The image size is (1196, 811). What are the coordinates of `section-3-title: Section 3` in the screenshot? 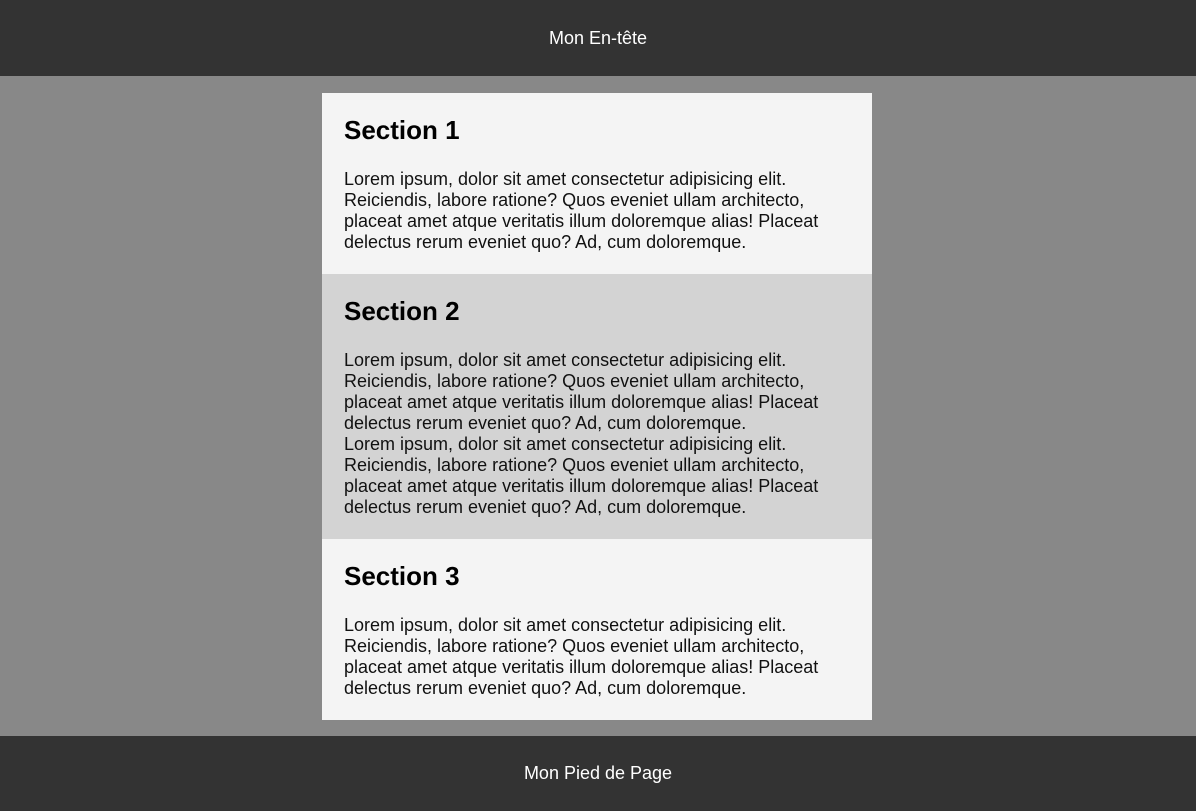 It's located at (402, 576).